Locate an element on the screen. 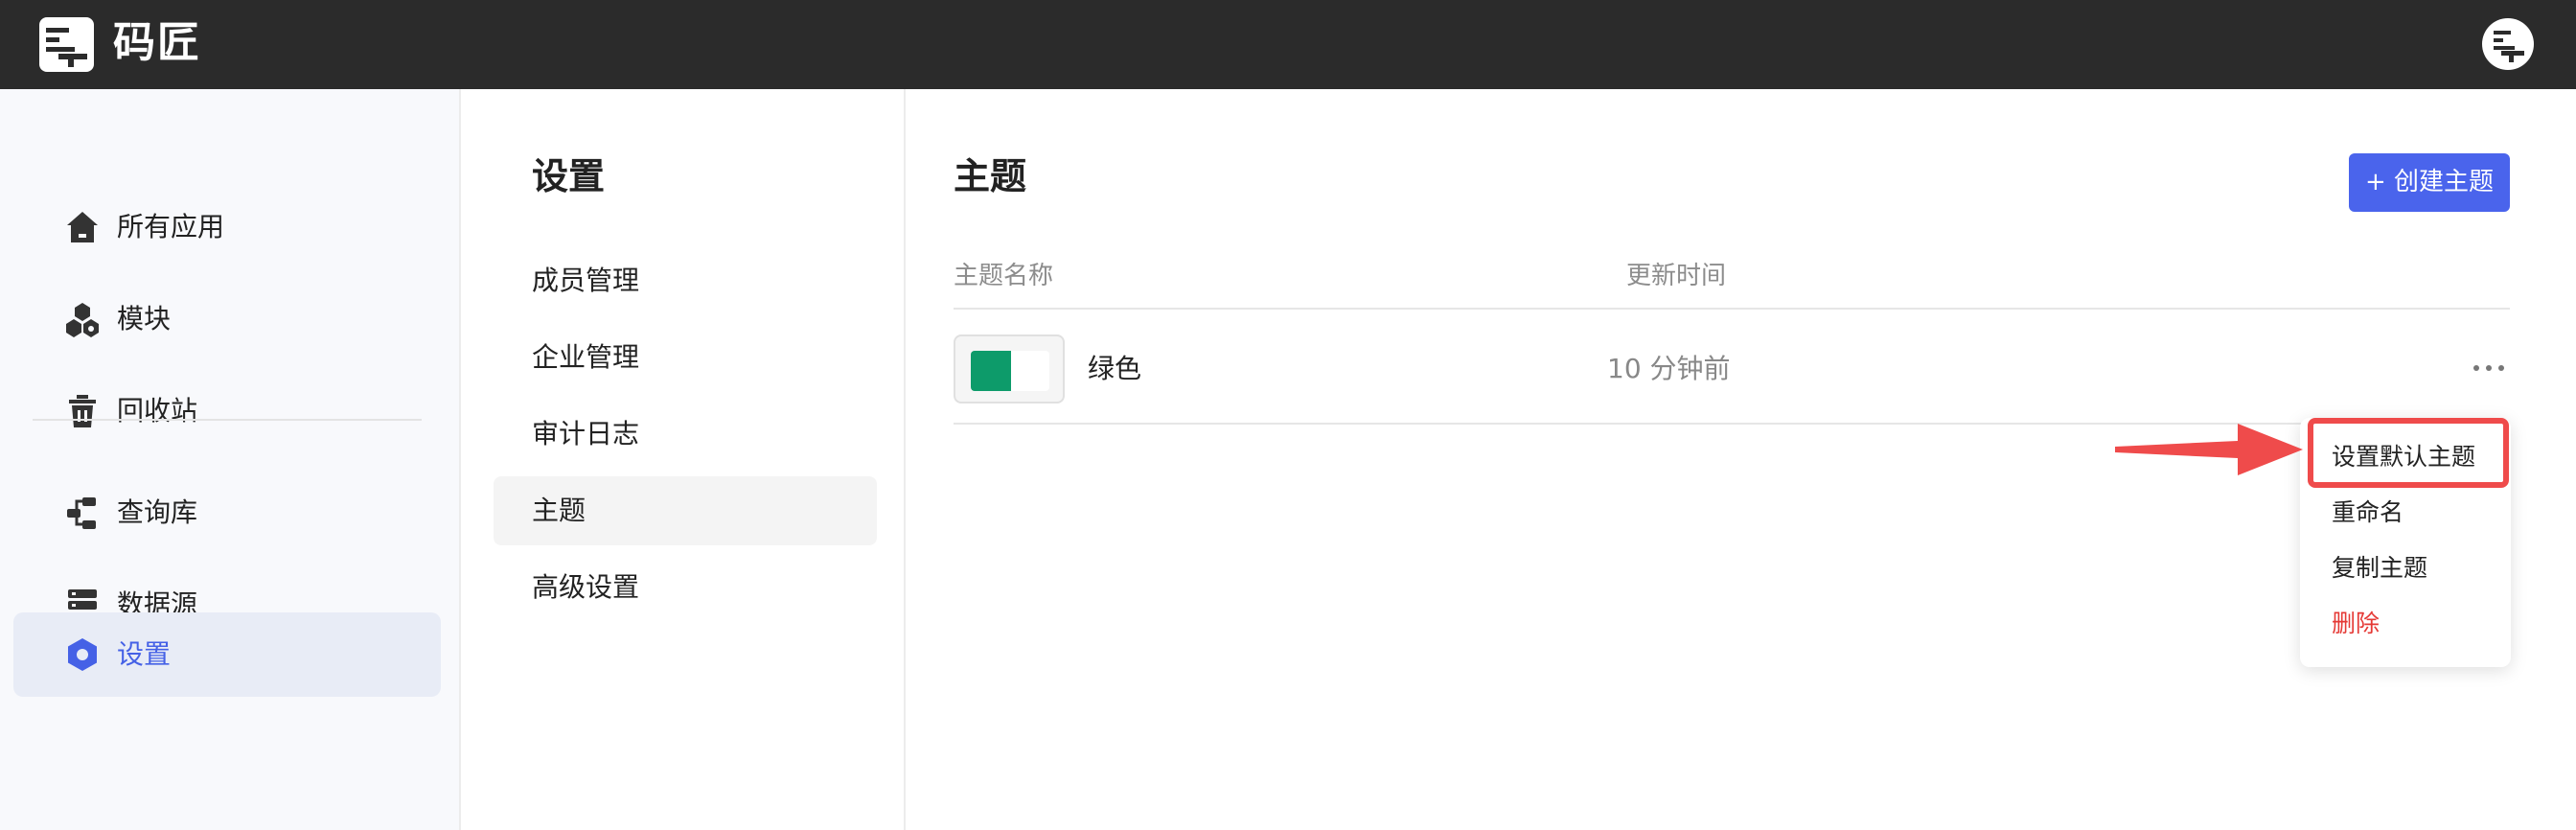  settings-item-label: 审计日志 is located at coordinates (586, 434).